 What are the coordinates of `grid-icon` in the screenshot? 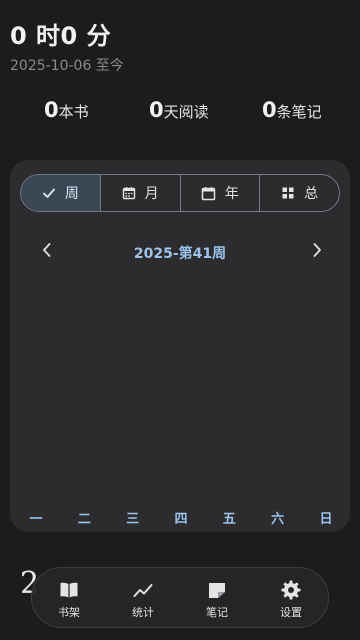 It's located at (288, 193).